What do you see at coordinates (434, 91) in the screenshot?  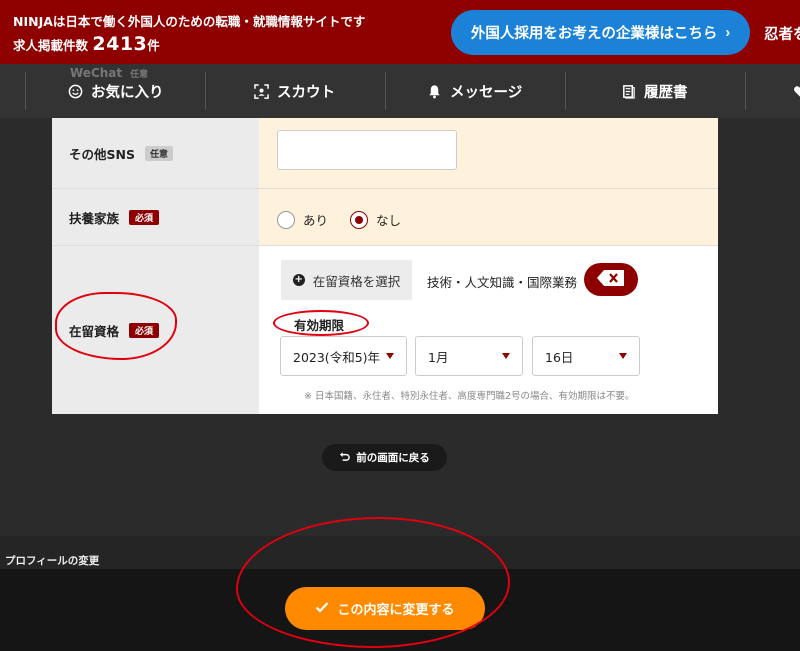 I see `bell-icon` at bounding box center [434, 91].